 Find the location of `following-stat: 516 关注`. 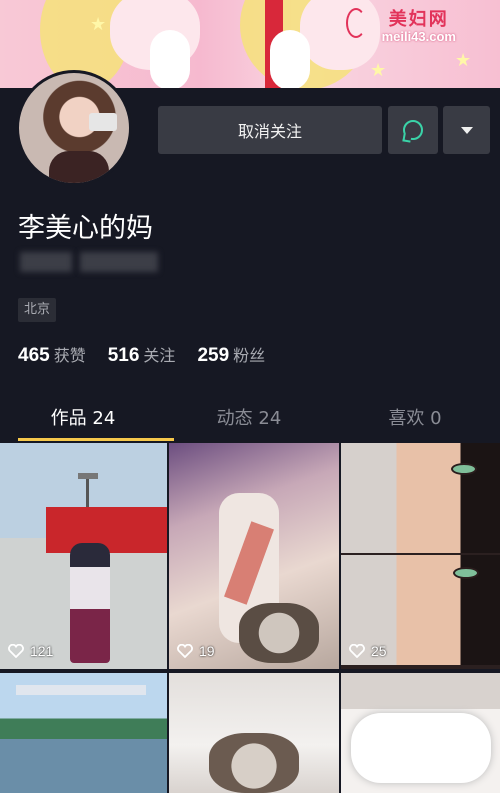

following-stat: 516 关注 is located at coordinates (142, 354).